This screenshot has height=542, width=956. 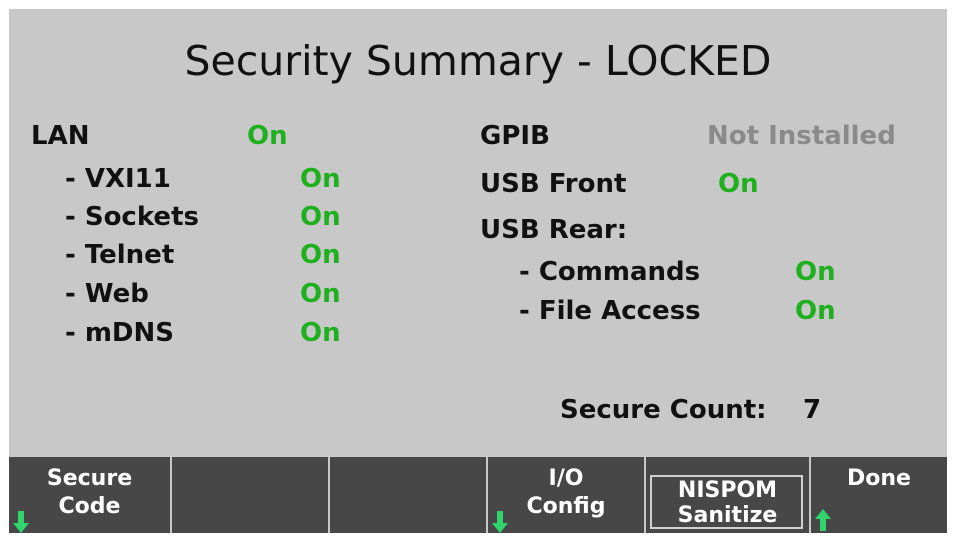 I want to click on usb-rear-label: USB Rear:, so click(x=554, y=230).